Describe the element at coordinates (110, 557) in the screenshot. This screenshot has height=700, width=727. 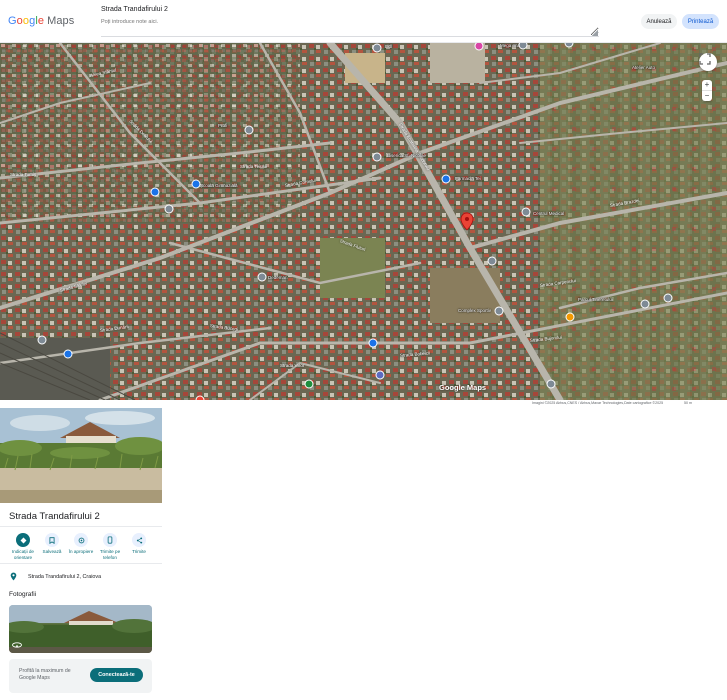
I see `action-label: telefon` at that location.